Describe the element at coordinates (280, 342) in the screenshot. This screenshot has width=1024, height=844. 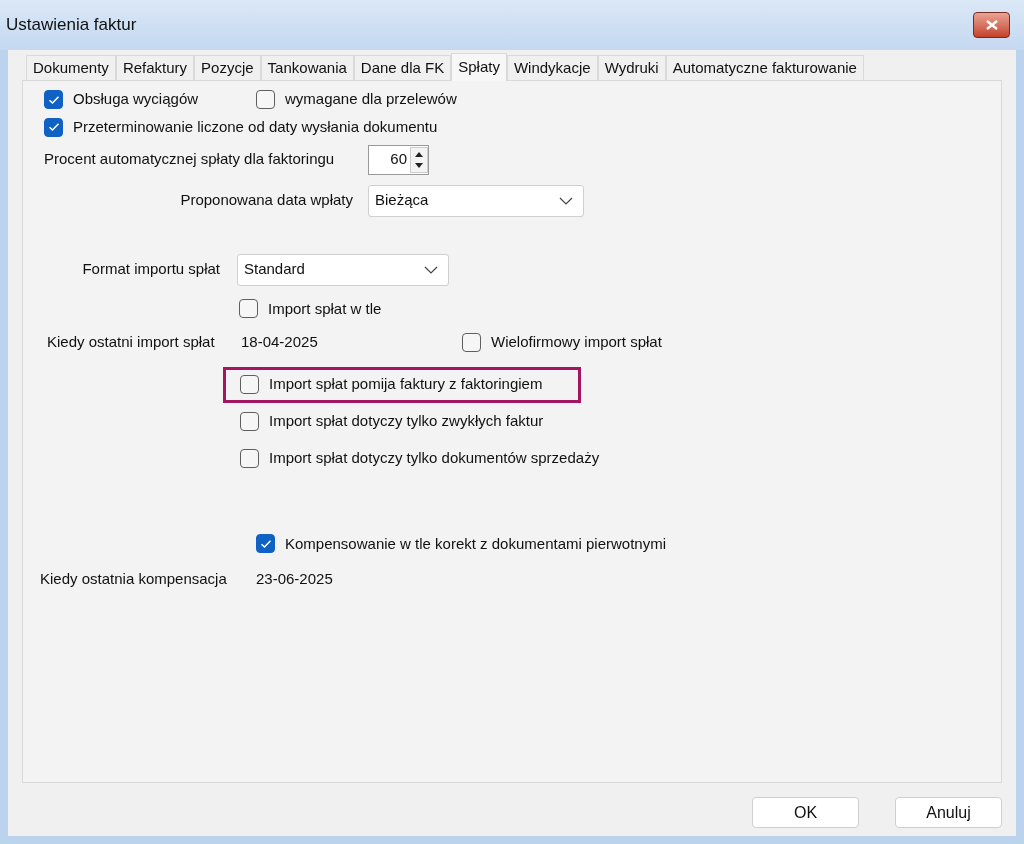
I see `date-value: 18-04-2025` at that location.